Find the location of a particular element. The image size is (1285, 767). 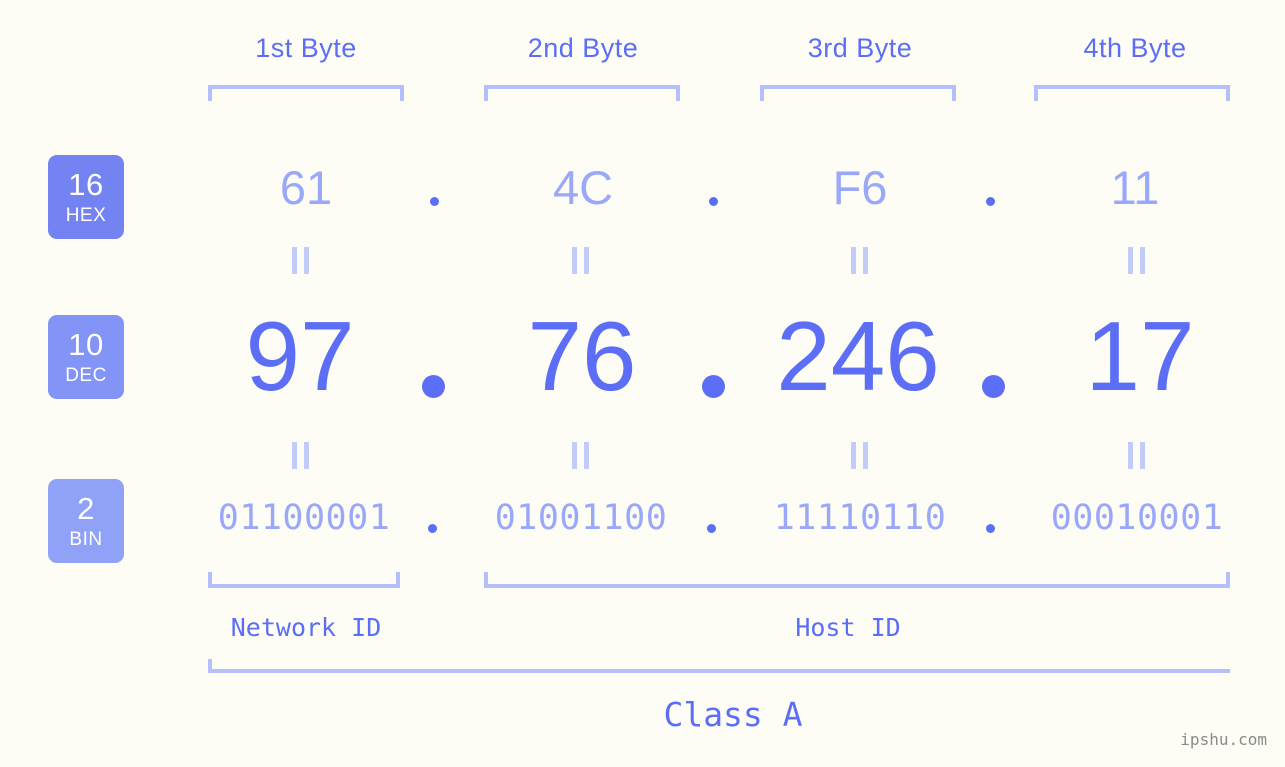

hex-octet-4: 11 is located at coordinates (1135, 187).